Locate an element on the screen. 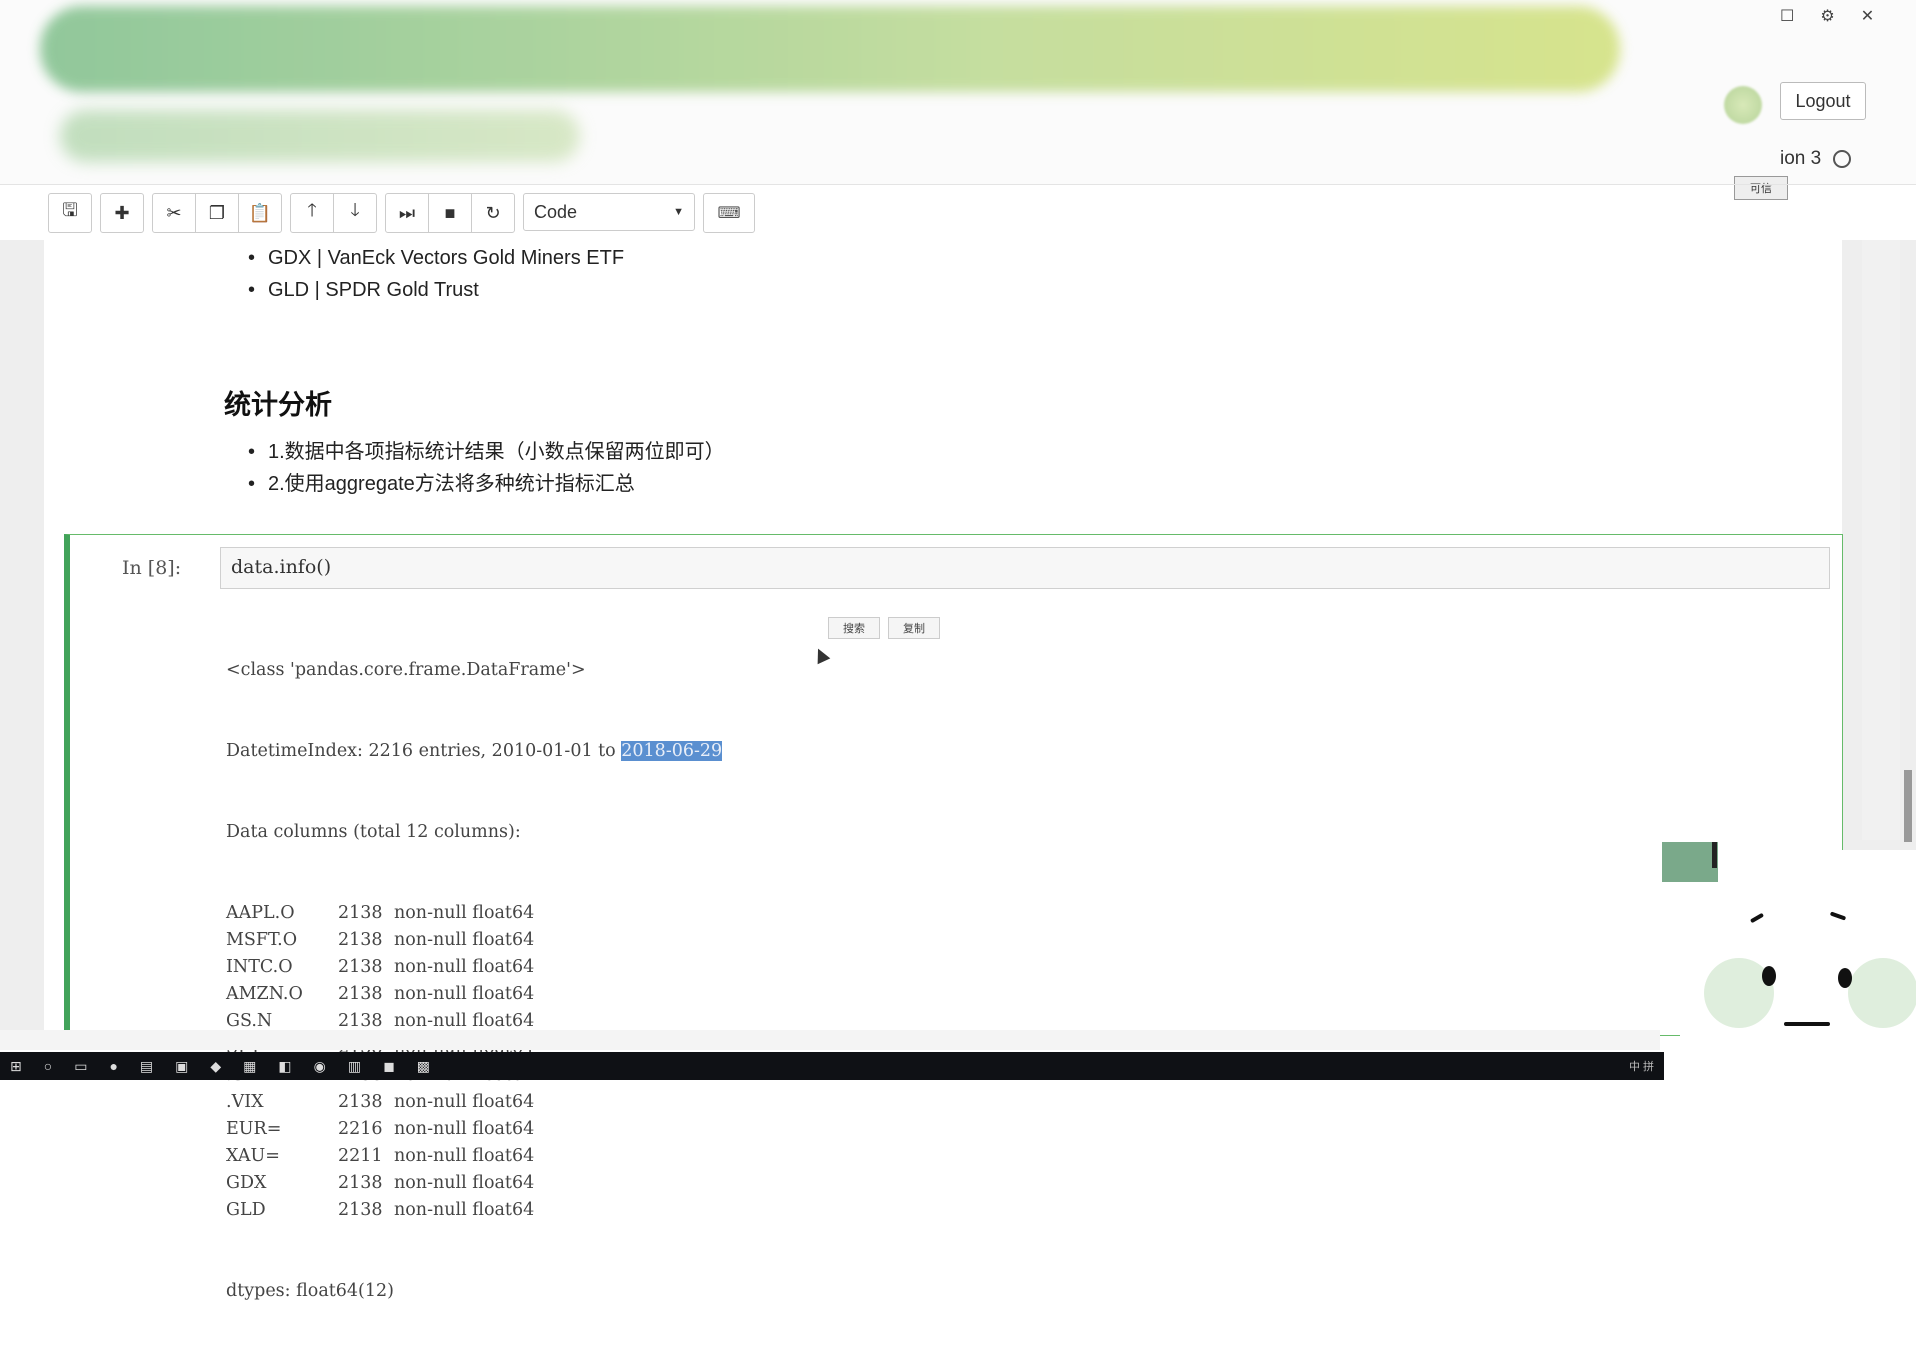 The height and width of the screenshot is (1359, 1916). scrollbar-track is located at coordinates (1881, 540).